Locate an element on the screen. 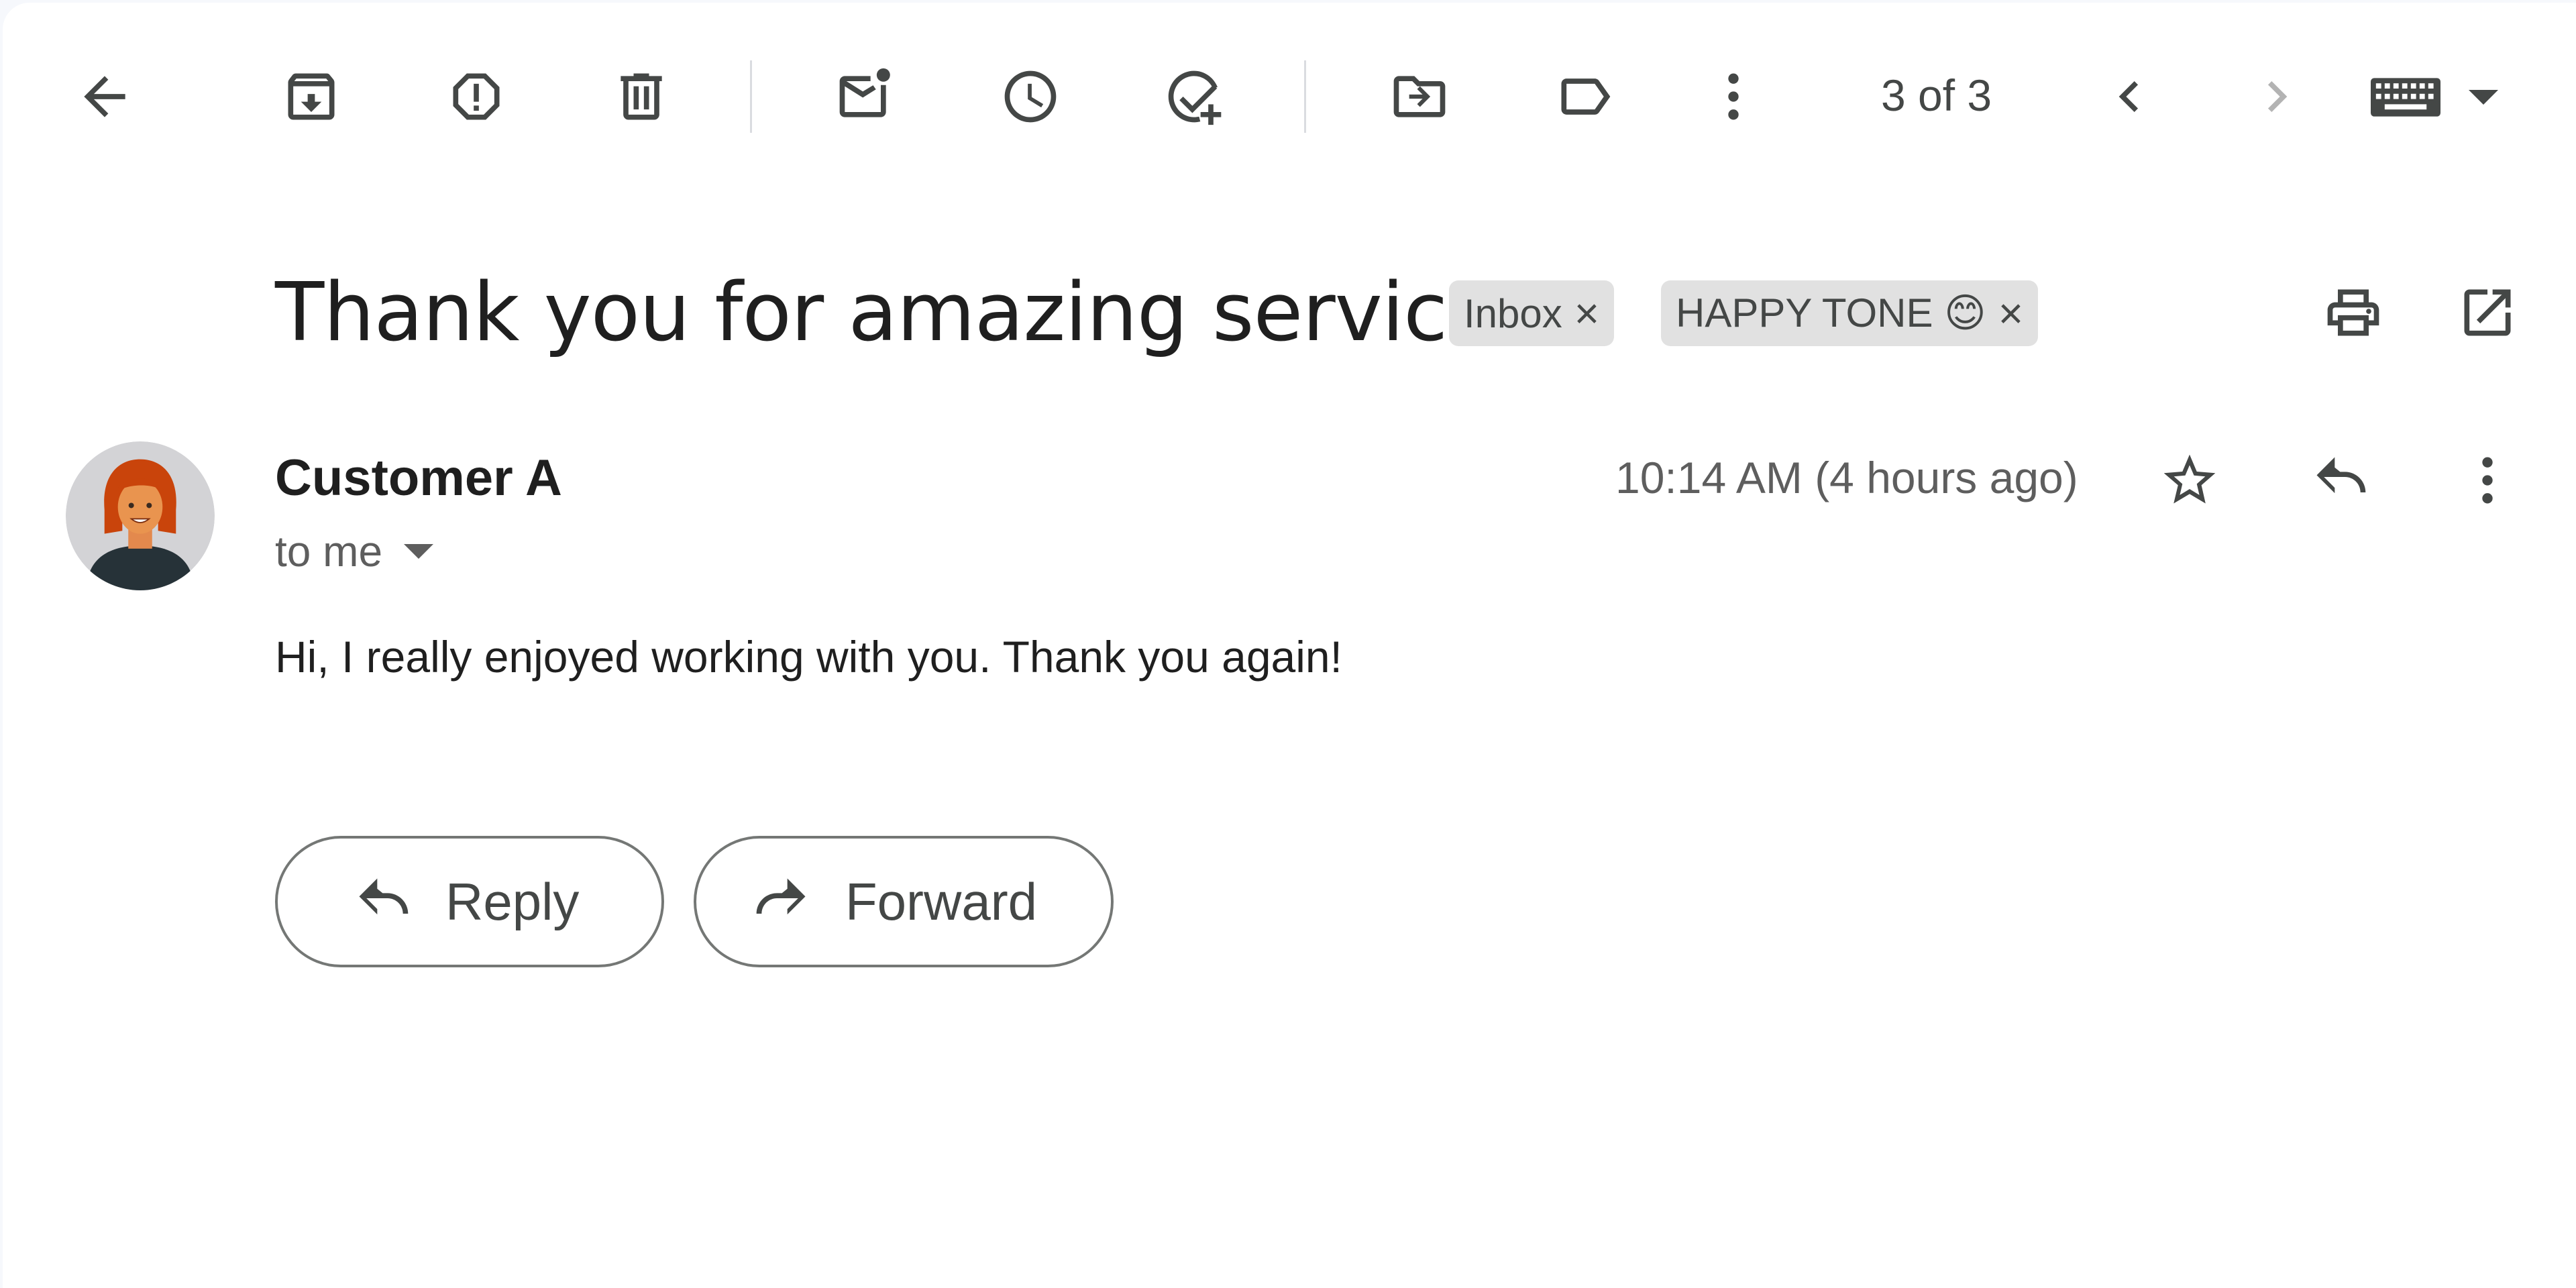 Image resolution: width=2576 pixels, height=1288 pixels. older-message-button is located at coordinates (2277, 96).